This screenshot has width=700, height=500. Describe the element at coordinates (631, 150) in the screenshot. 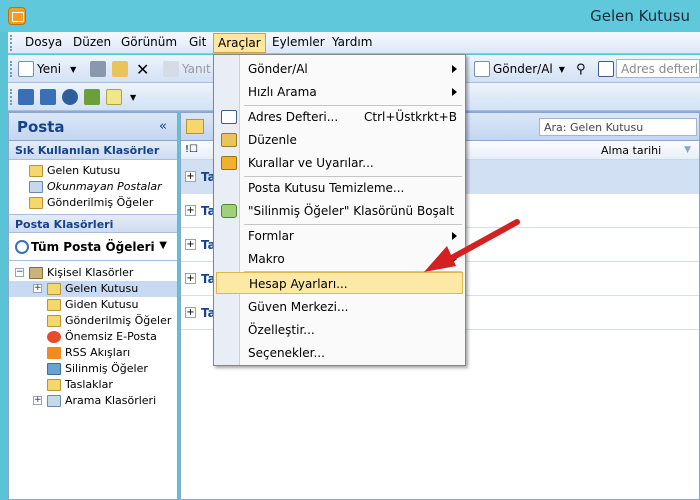

I see `received-date-column: Alma tarihi` at that location.